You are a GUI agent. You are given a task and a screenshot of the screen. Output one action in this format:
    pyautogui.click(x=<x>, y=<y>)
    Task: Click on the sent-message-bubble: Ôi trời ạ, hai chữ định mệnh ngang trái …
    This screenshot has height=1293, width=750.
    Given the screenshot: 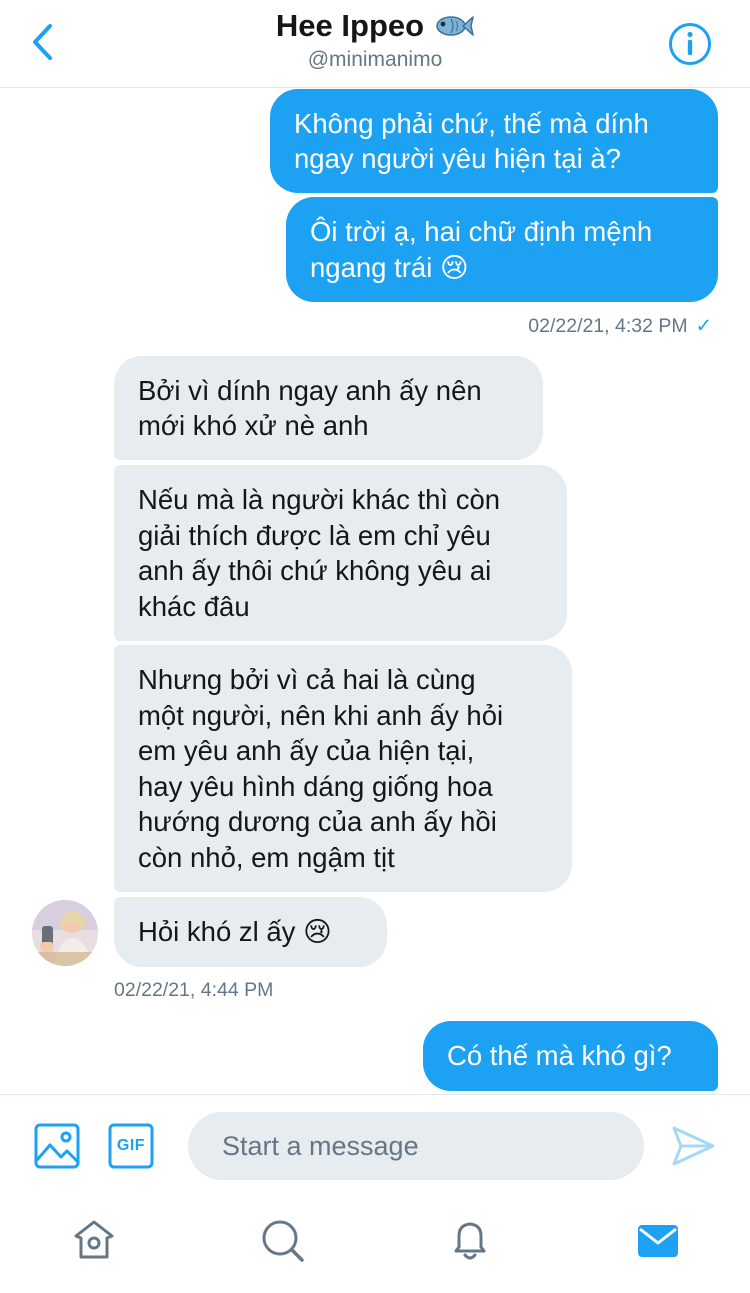 What is the action you would take?
    pyautogui.click(x=502, y=249)
    